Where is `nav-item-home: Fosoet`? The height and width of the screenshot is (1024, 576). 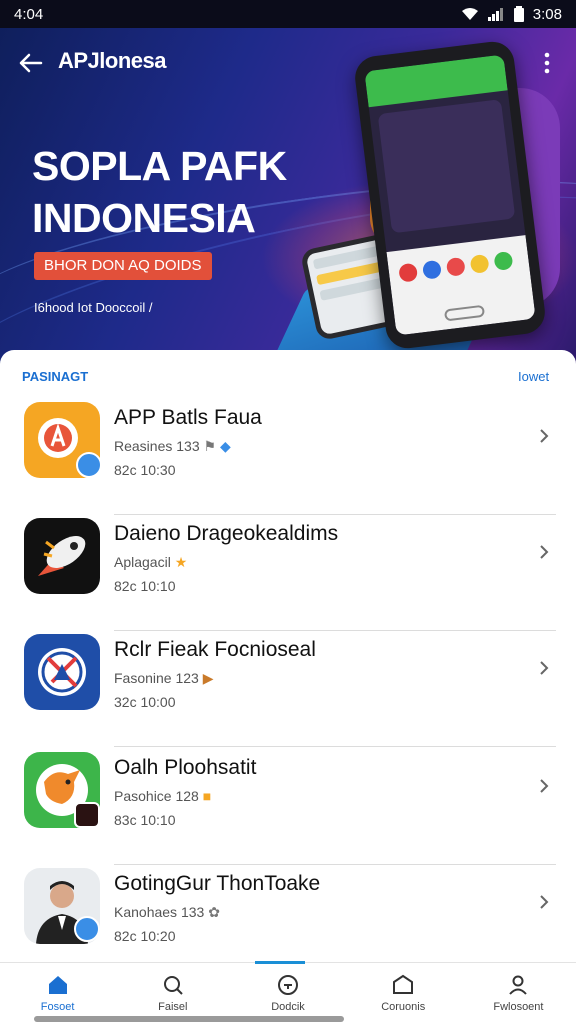 nav-item-home: Fosoet is located at coordinates (57, 993).